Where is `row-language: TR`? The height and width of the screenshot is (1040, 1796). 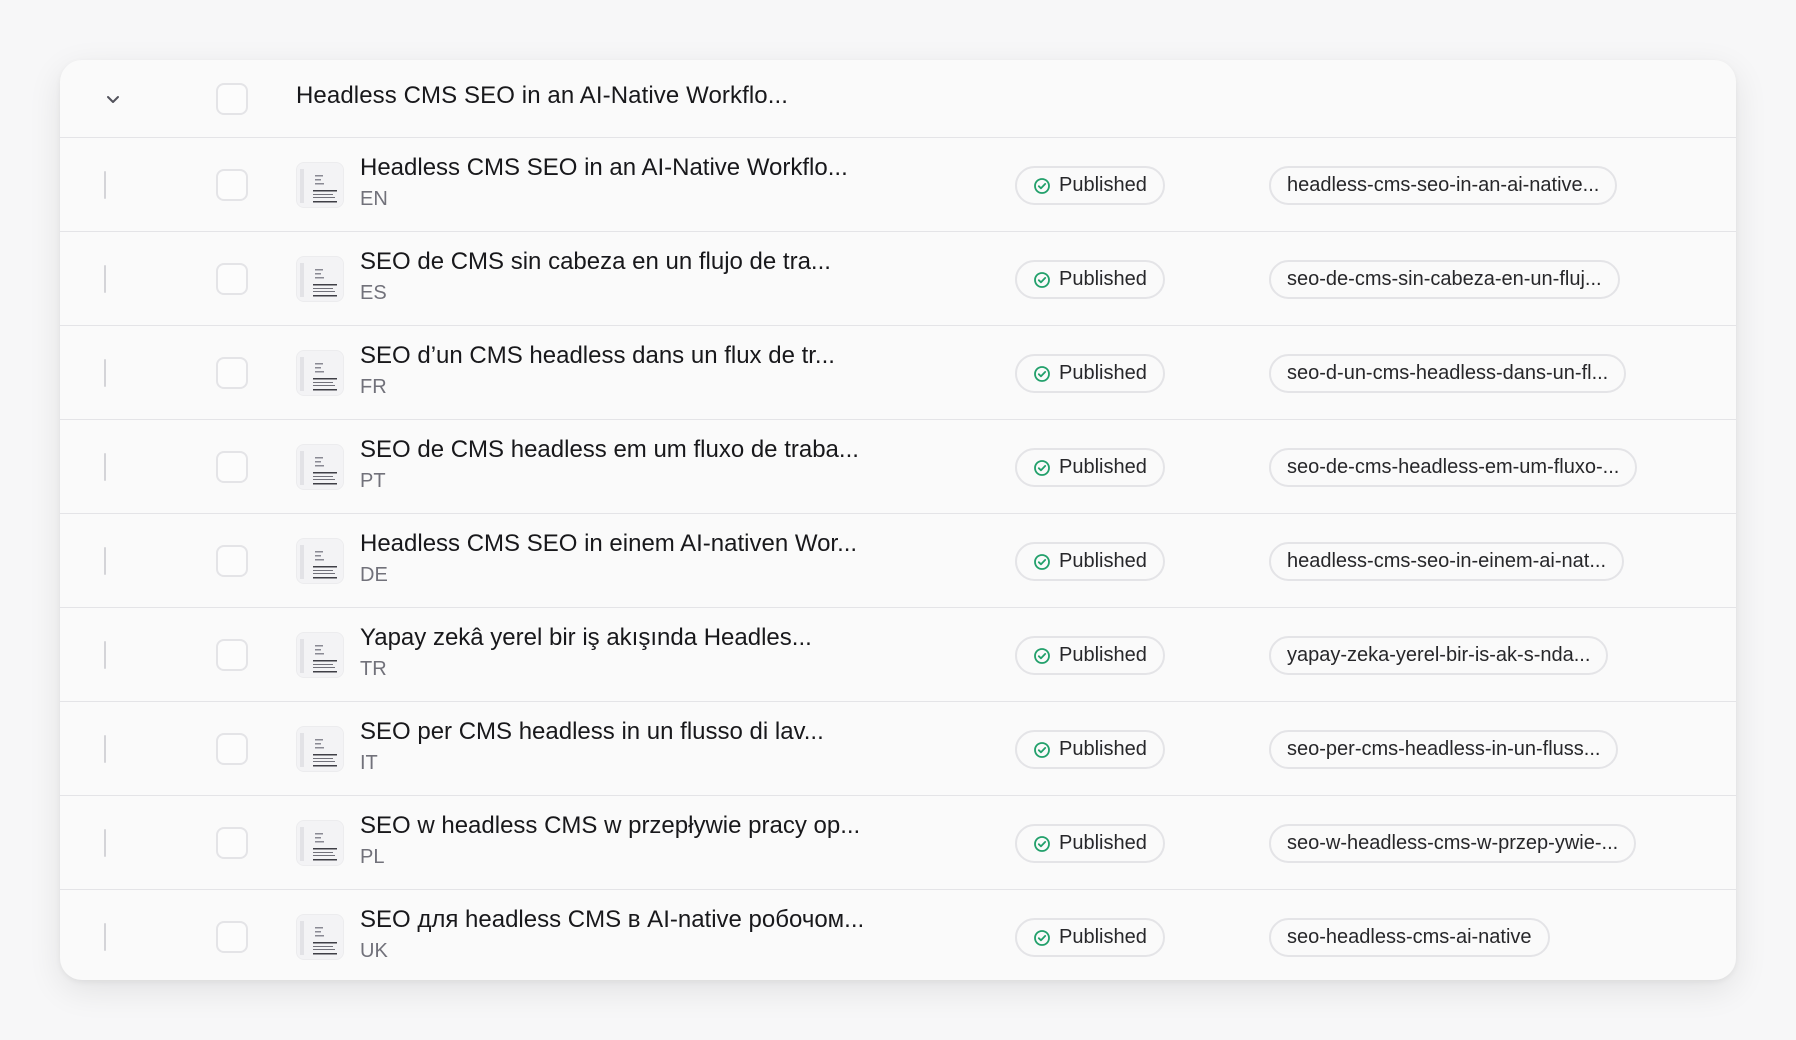 row-language: TR is located at coordinates (373, 669).